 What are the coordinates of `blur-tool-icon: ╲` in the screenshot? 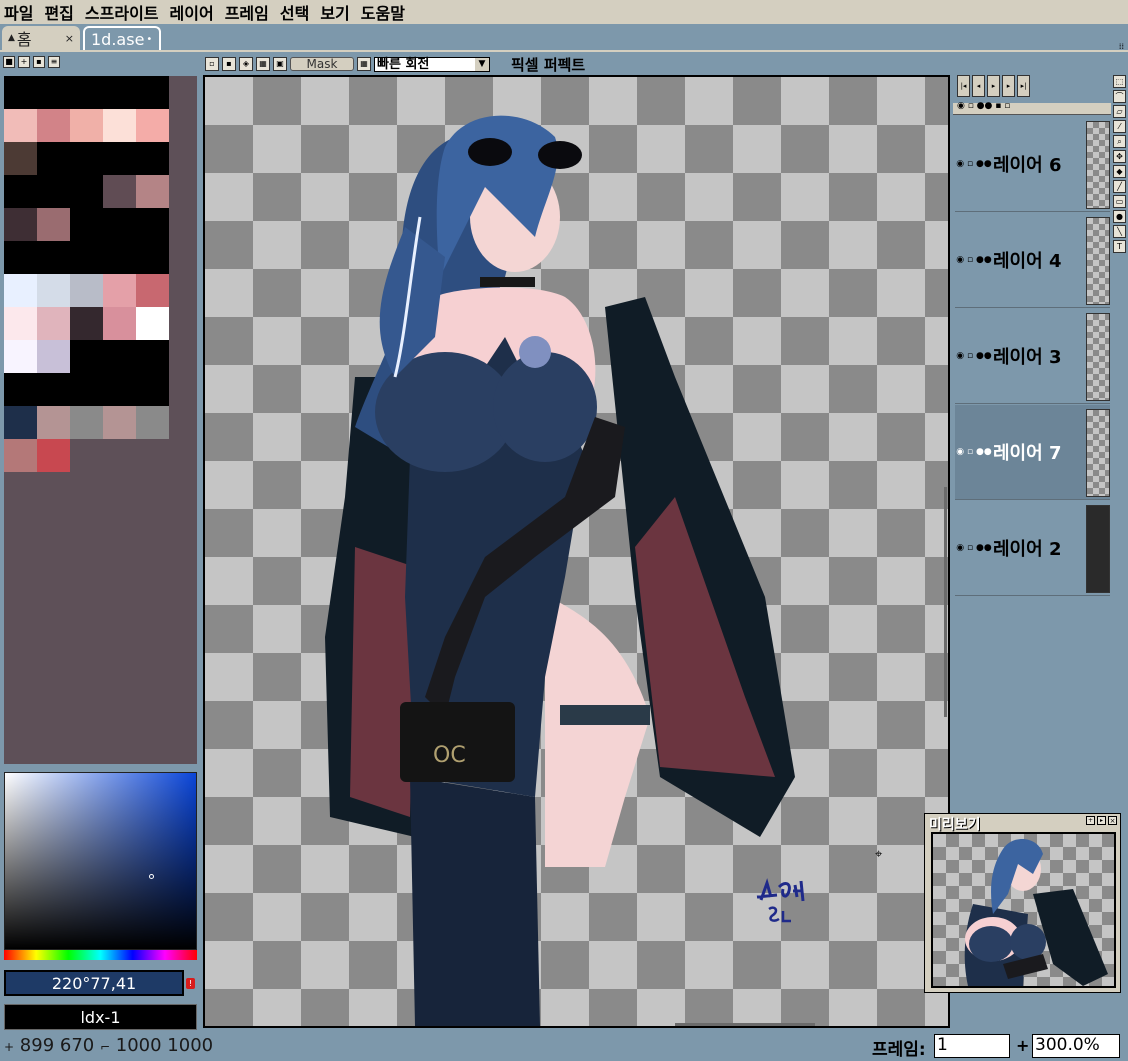 It's located at (1119, 231).